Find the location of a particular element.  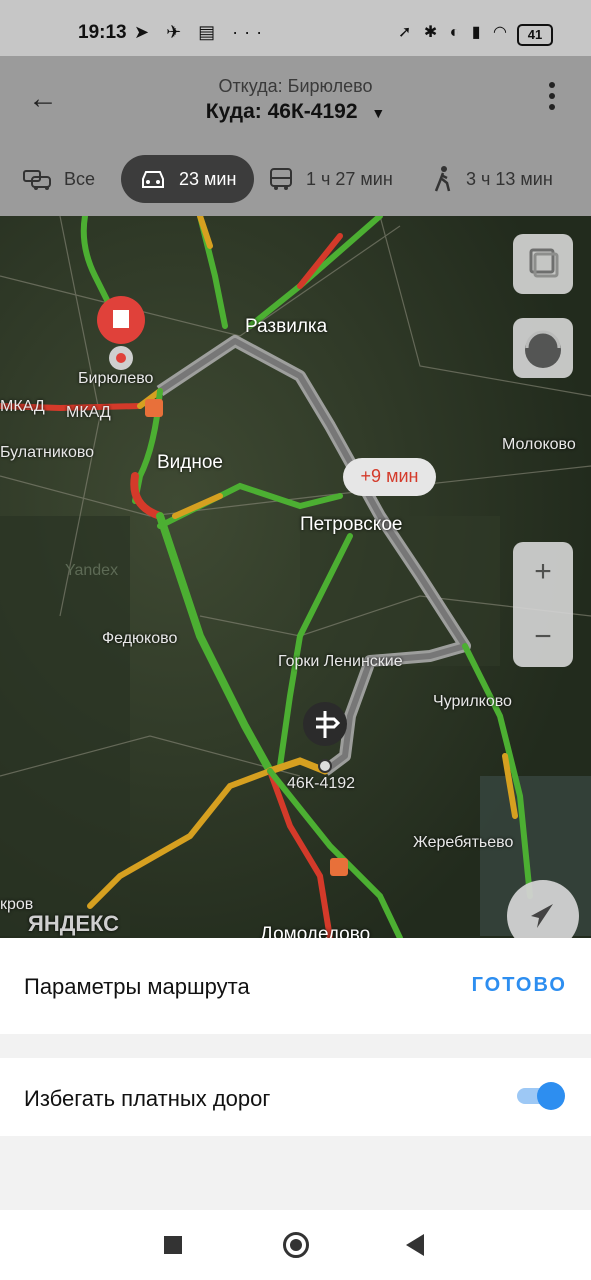

zoom-in-button: + is located at coordinates (543, 572).